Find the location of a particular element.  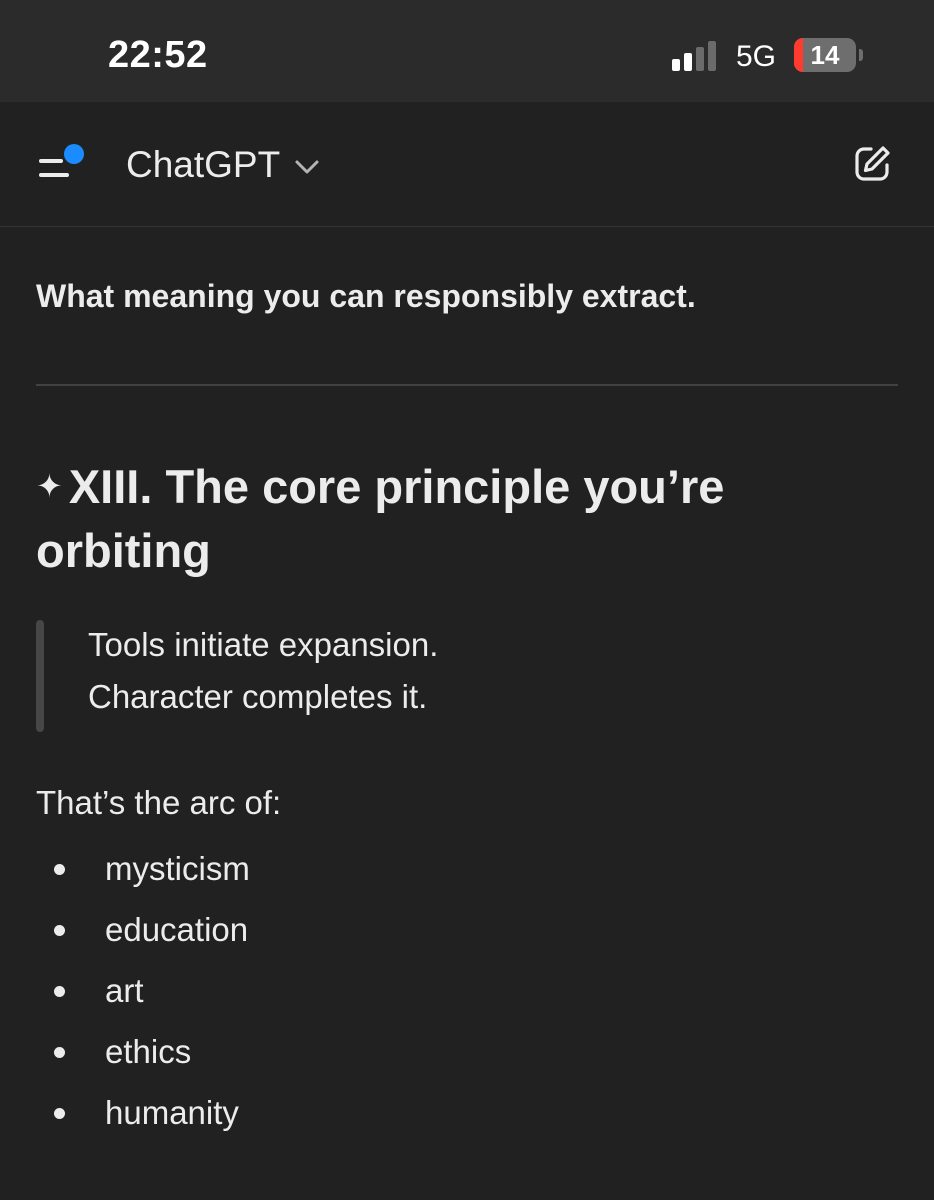

battery-icon: 14 is located at coordinates (825, 55).